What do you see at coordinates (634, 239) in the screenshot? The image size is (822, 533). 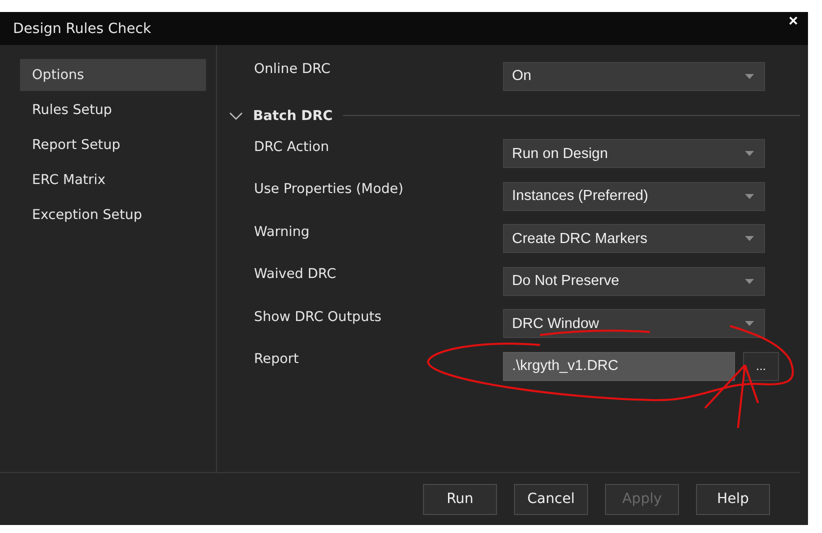 I see `dropdown: Create DRC Markers` at bounding box center [634, 239].